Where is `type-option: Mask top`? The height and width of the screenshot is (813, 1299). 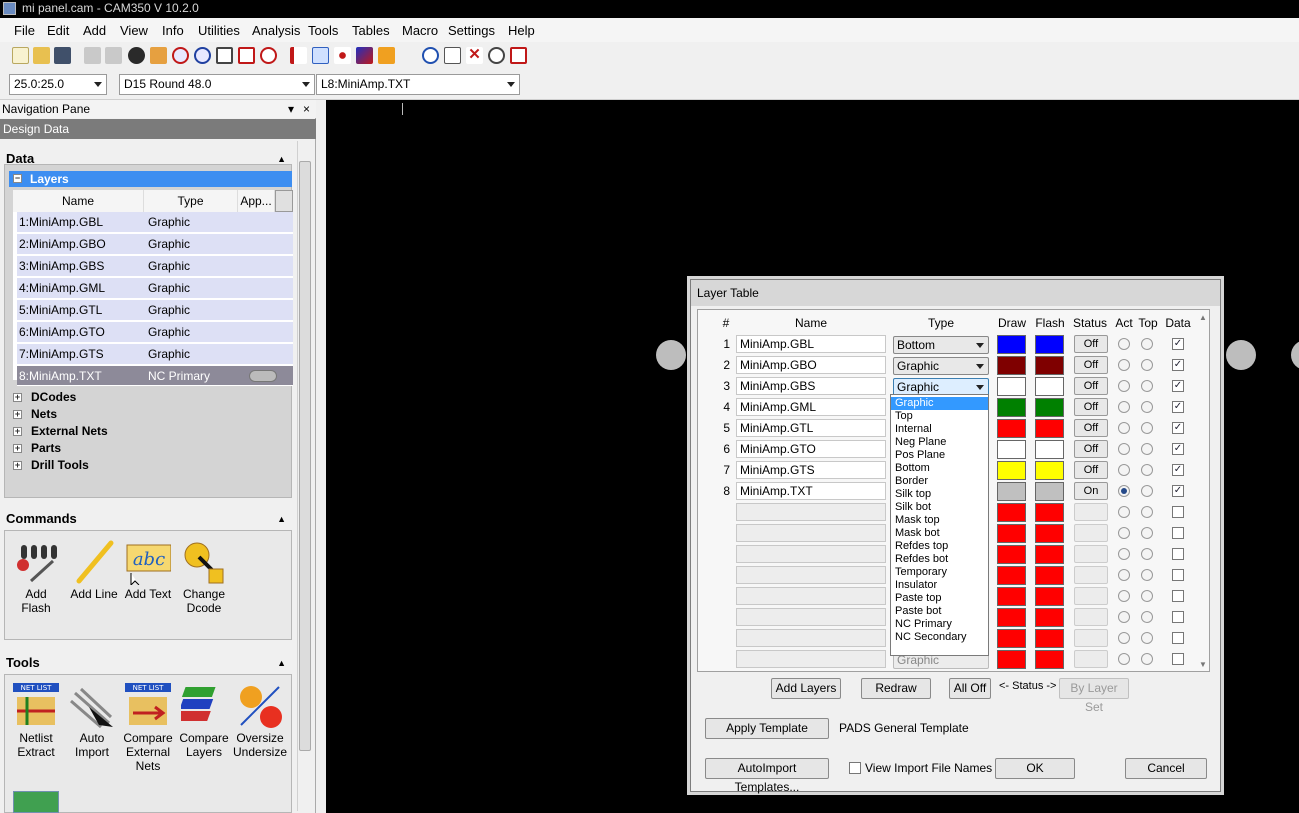
type-option: Mask top is located at coordinates (939, 520).